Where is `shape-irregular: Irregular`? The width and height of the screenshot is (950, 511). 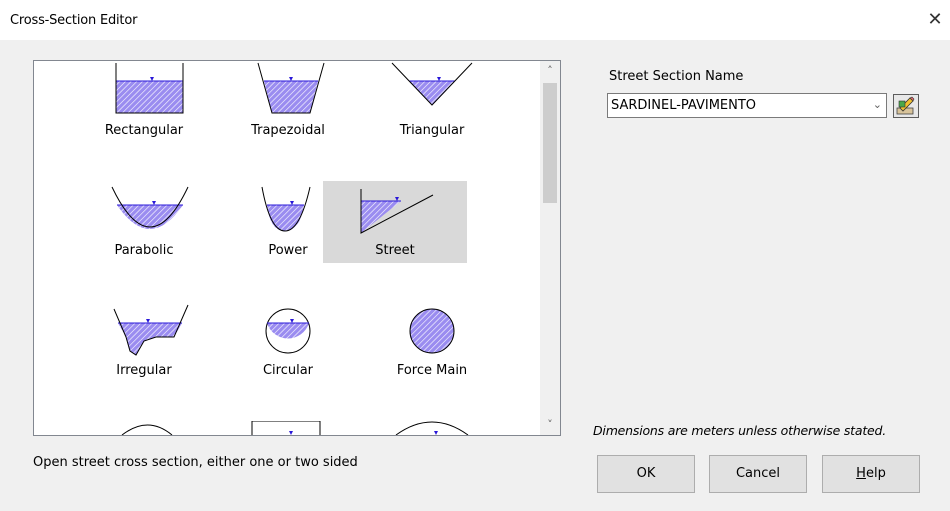 shape-irregular: Irregular is located at coordinates (144, 342).